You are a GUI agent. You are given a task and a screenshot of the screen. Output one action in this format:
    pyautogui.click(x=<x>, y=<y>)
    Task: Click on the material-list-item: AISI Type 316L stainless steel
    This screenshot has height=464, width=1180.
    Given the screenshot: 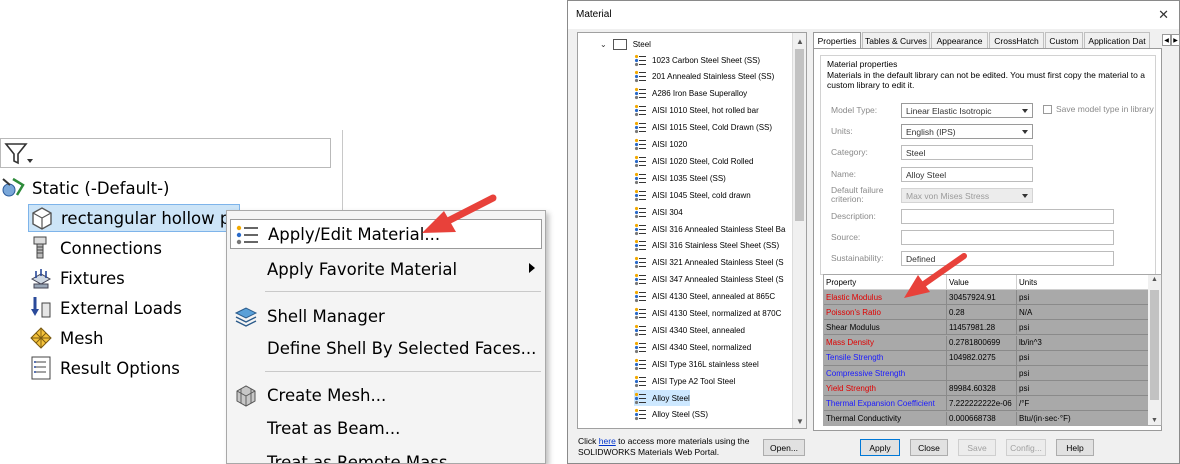 What is the action you would take?
    pyautogui.click(x=714, y=364)
    